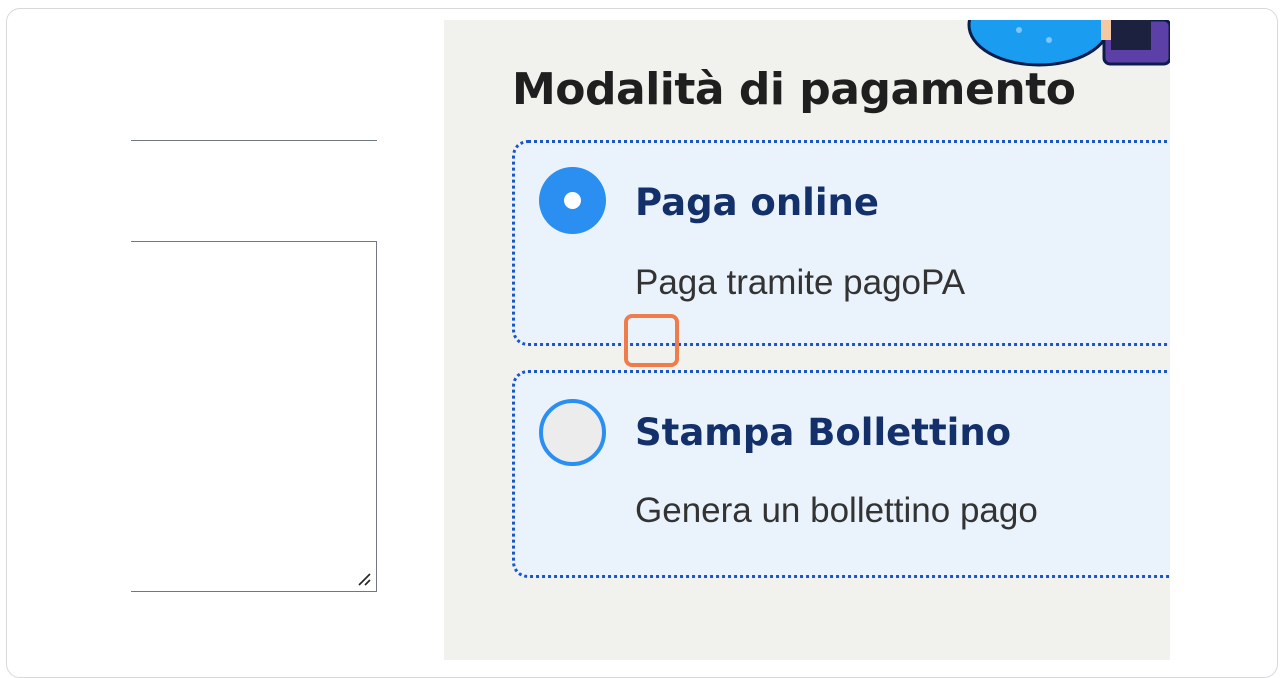  What do you see at coordinates (572, 432) in the screenshot?
I see `radio-unchecked-icon` at bounding box center [572, 432].